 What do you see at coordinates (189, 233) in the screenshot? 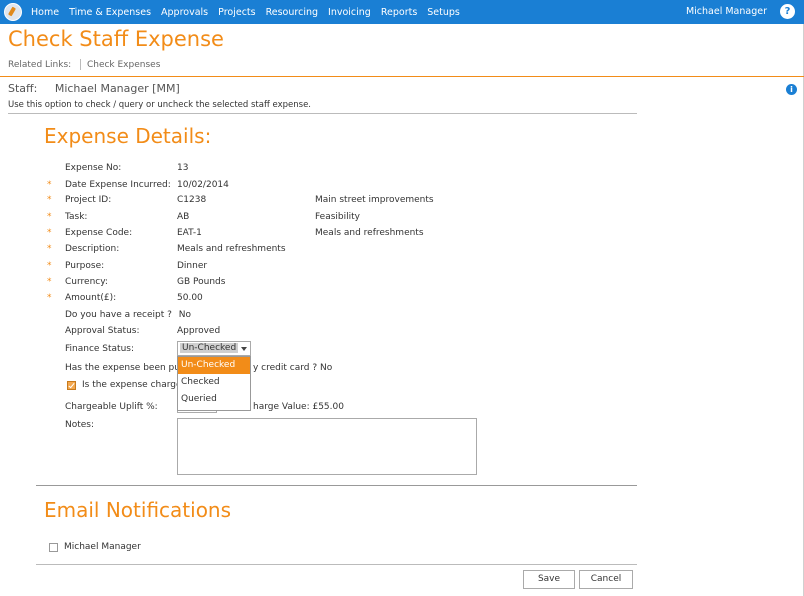
I see `expense-code-value: EAT-1` at bounding box center [189, 233].